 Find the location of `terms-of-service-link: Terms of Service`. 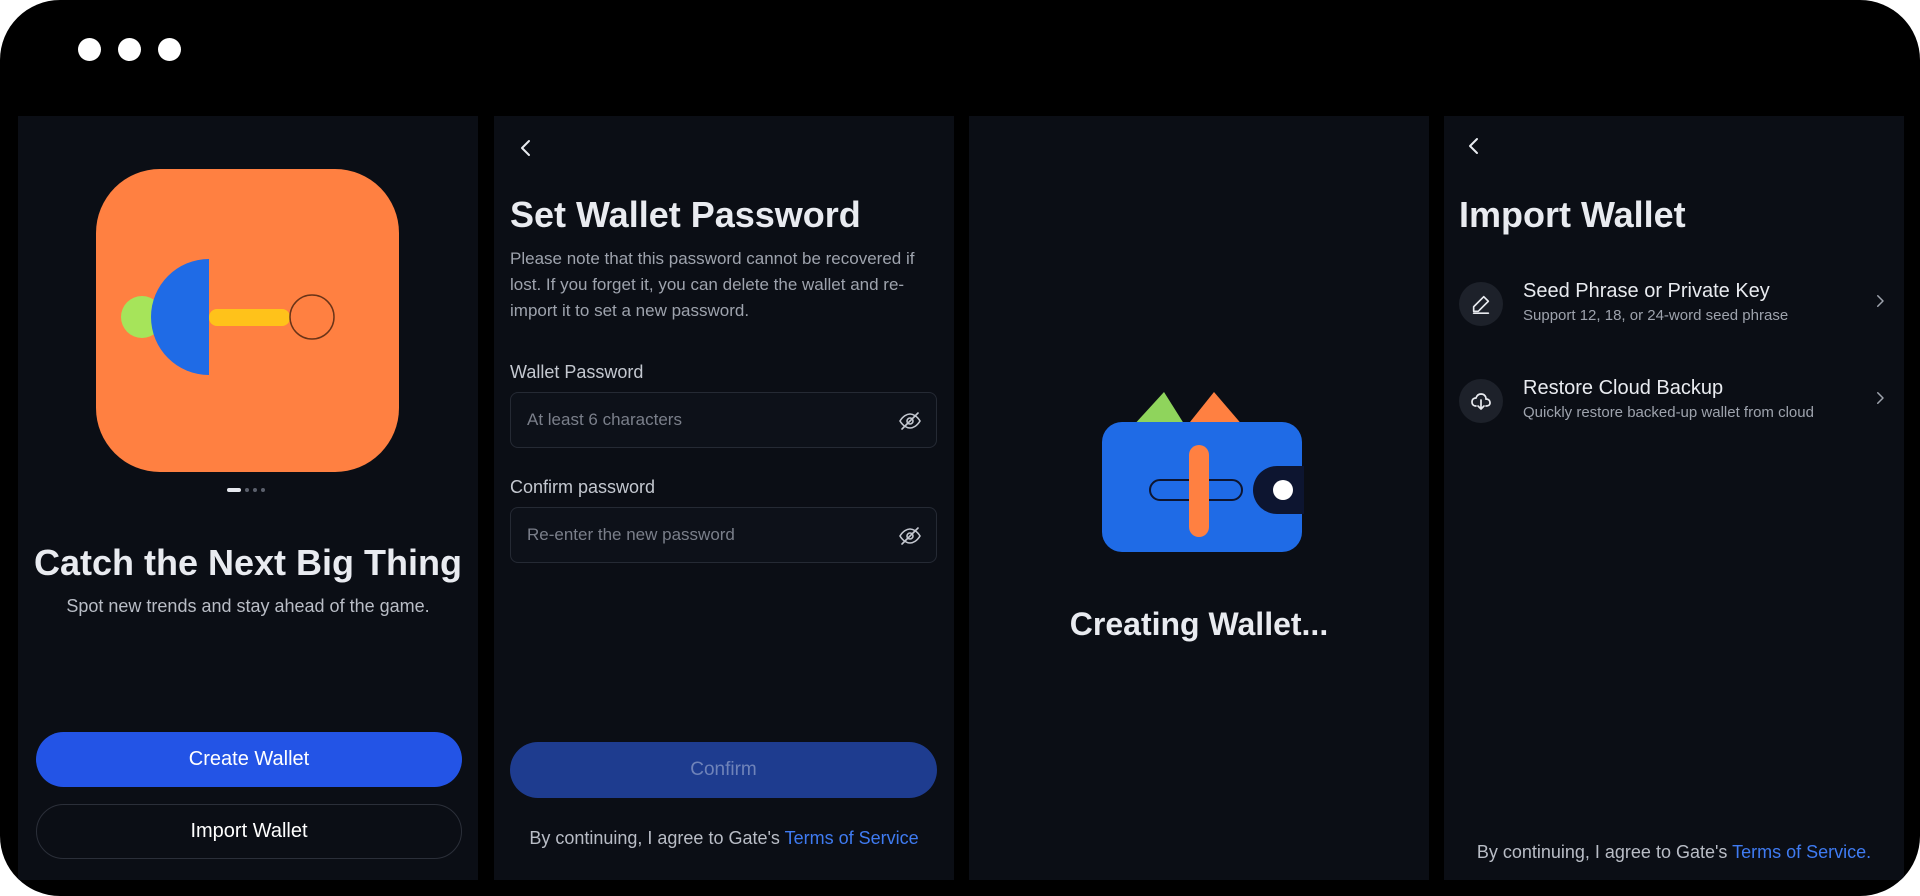

terms-of-service-link: Terms of Service is located at coordinates (852, 838).